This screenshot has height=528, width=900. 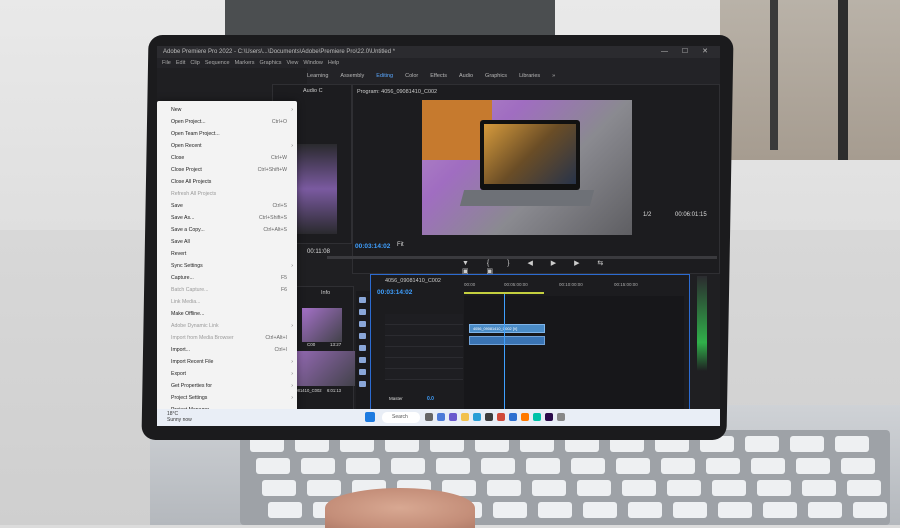 I want to click on file-menu-item: New ›, so click(x=227, y=110).